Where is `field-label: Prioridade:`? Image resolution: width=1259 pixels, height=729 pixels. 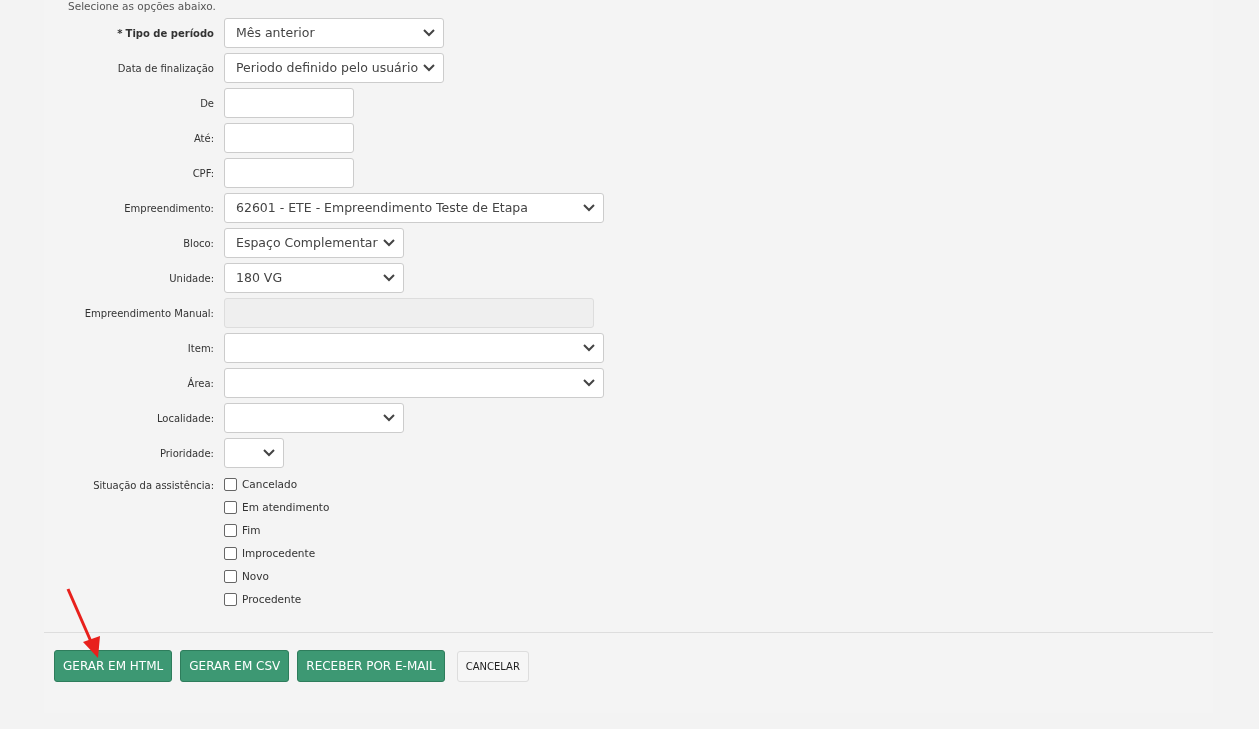 field-label: Prioridade: is located at coordinates (186, 453).